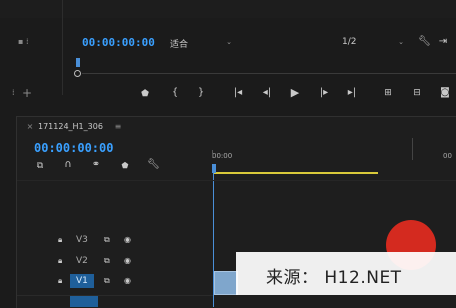 Image resolution: width=456 pixels, height=308 pixels. I want to click on play-icon: ▶, so click(295, 92).